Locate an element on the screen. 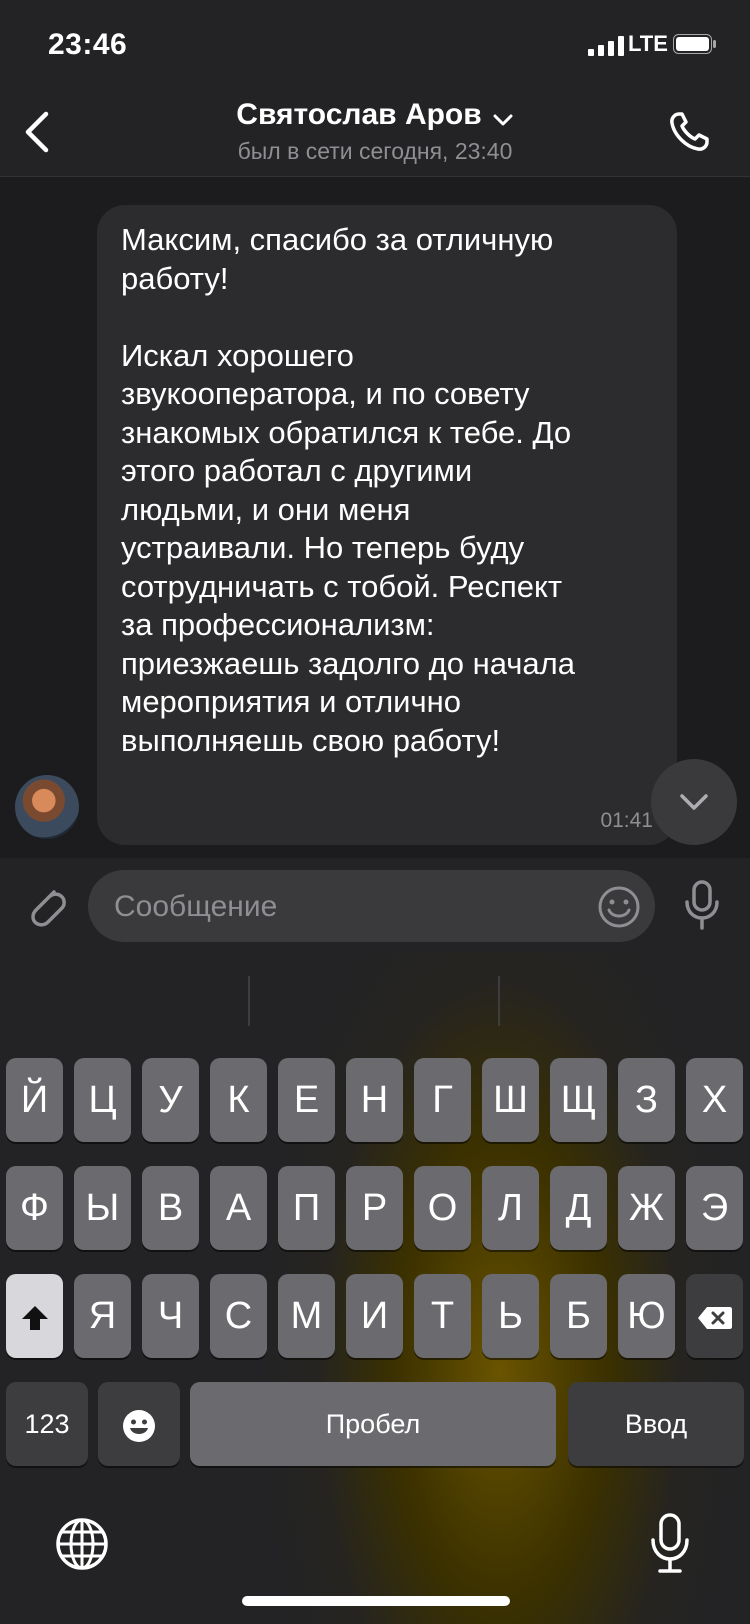 Image resolution: width=750 pixels, height=1624 pixels. shift-key is located at coordinates (34, 1316).